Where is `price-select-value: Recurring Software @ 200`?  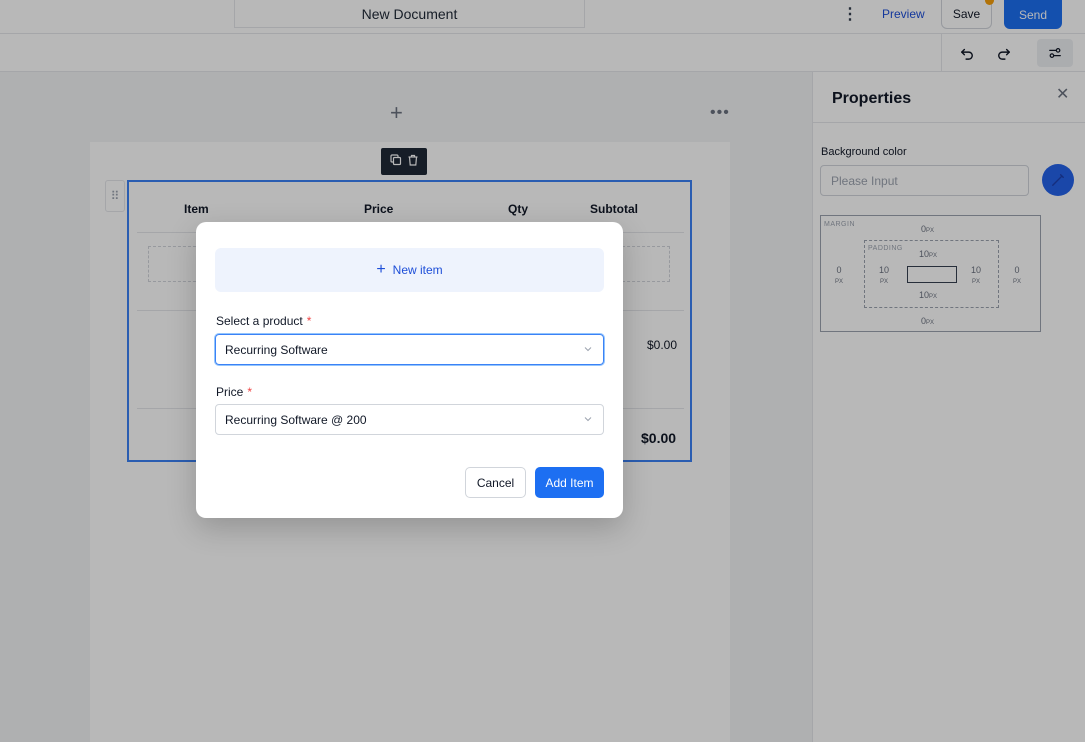 price-select-value: Recurring Software @ 200 is located at coordinates (296, 419).